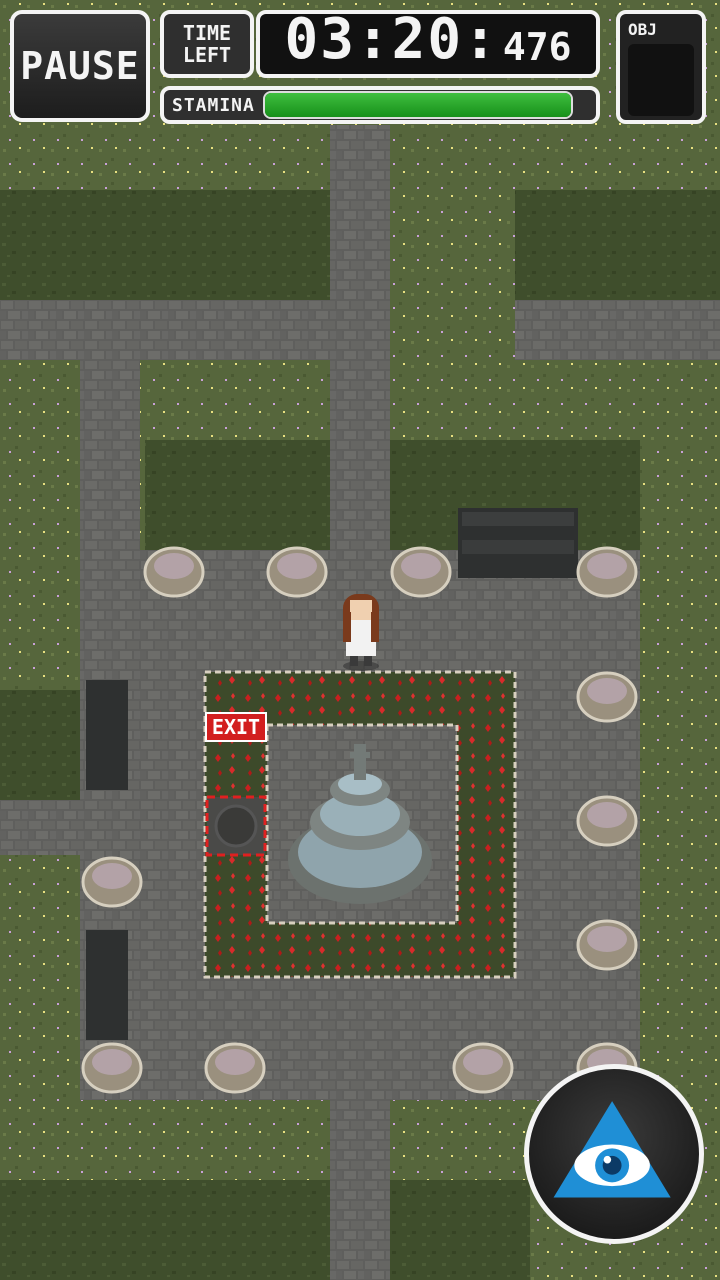  I want to click on exit-sign: EXIT, so click(236, 727).